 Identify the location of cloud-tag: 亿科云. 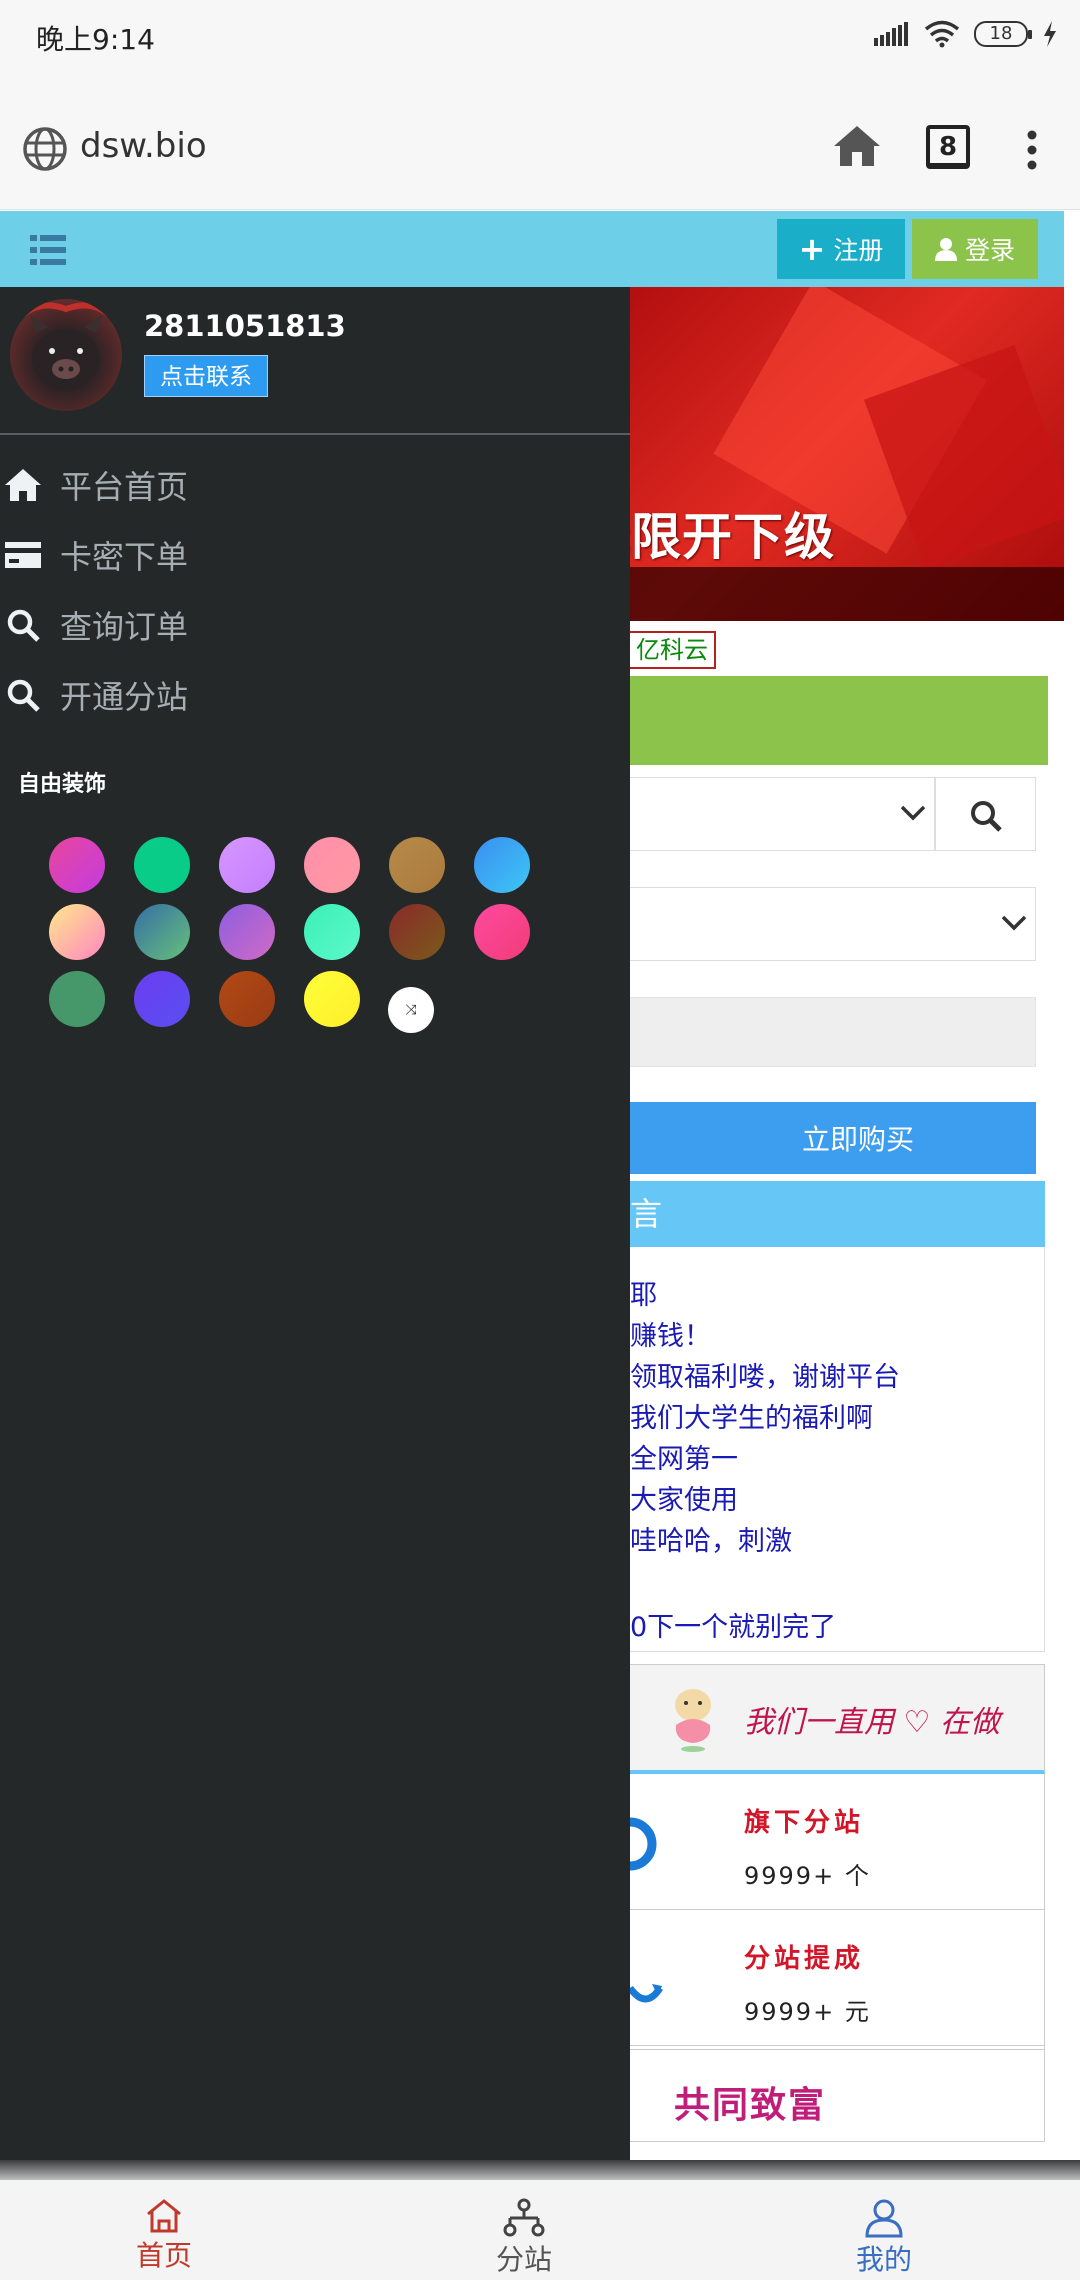
(672, 650).